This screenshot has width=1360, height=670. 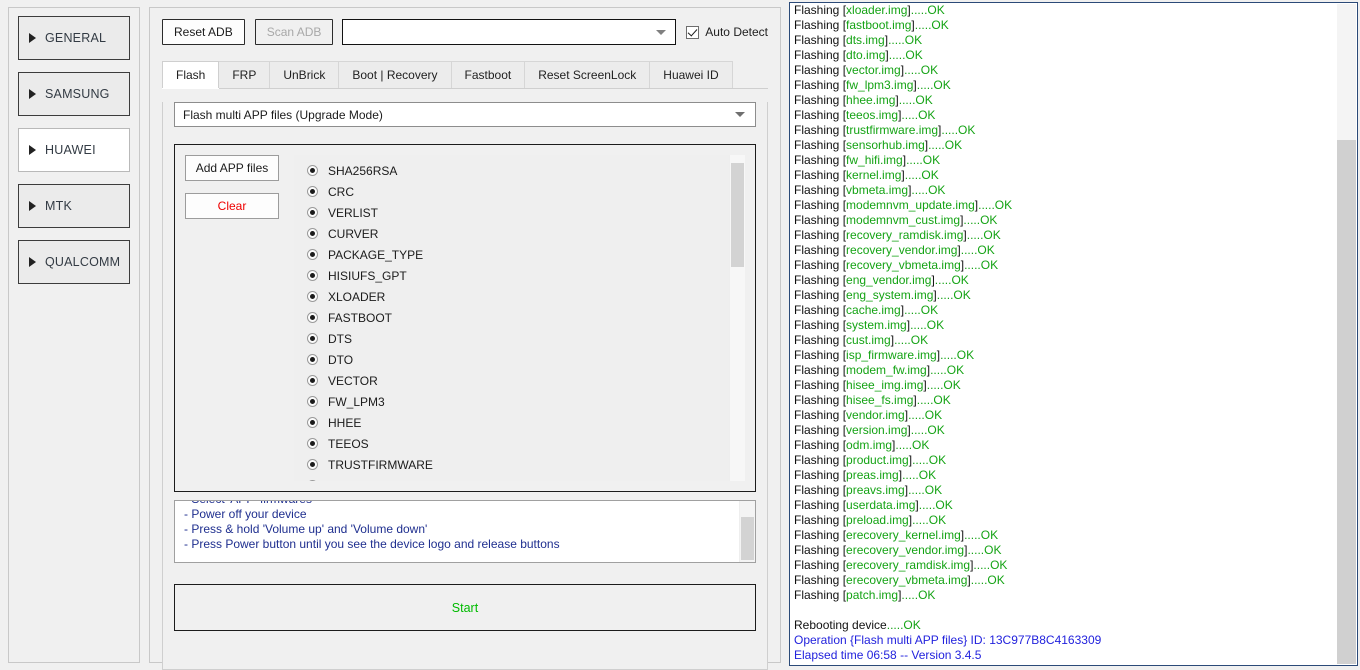 I want to click on log-line, so click(x=1064, y=610).